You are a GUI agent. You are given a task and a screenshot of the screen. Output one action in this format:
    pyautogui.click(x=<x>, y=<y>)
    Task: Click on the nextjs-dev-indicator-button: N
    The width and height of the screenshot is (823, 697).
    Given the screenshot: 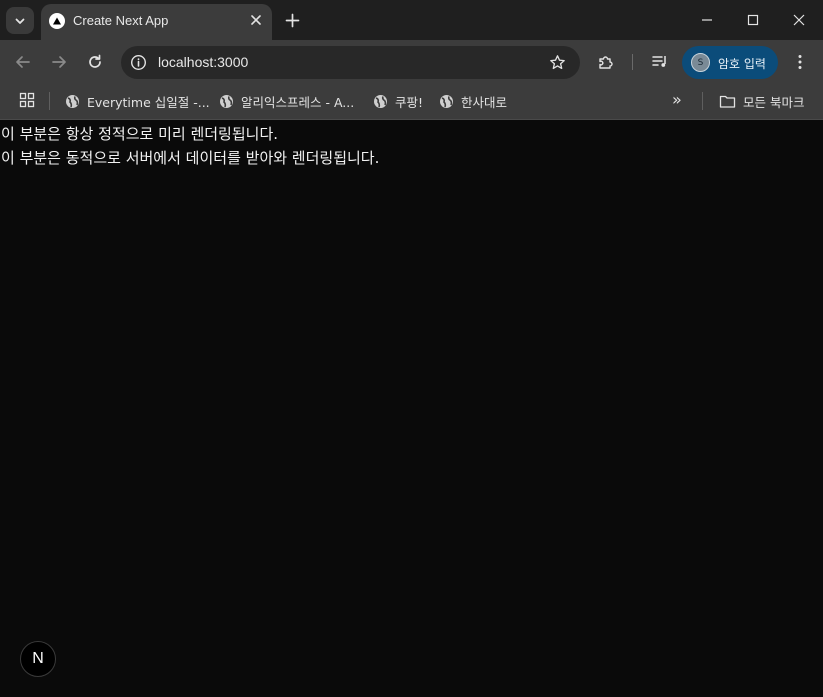 What is the action you would take?
    pyautogui.click(x=38, y=659)
    